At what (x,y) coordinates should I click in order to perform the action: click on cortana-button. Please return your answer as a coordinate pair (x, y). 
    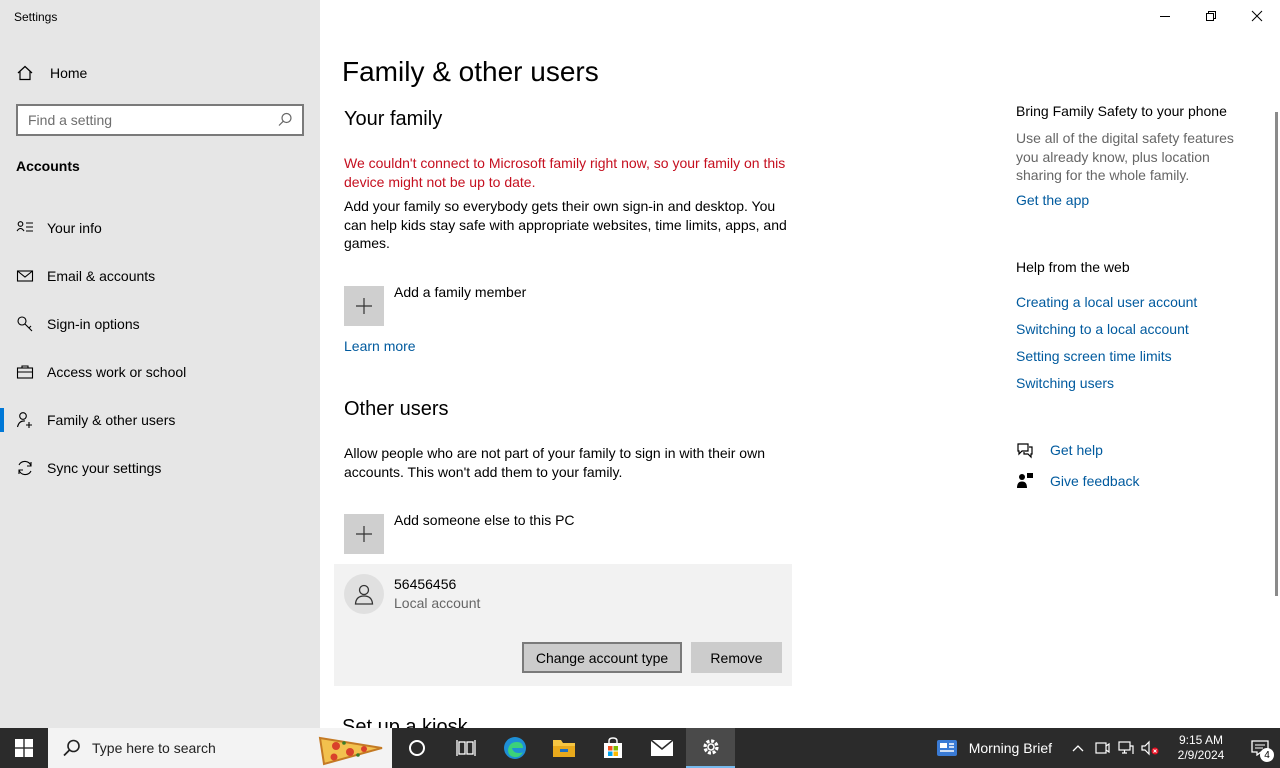
    Looking at the image, I should click on (416, 748).